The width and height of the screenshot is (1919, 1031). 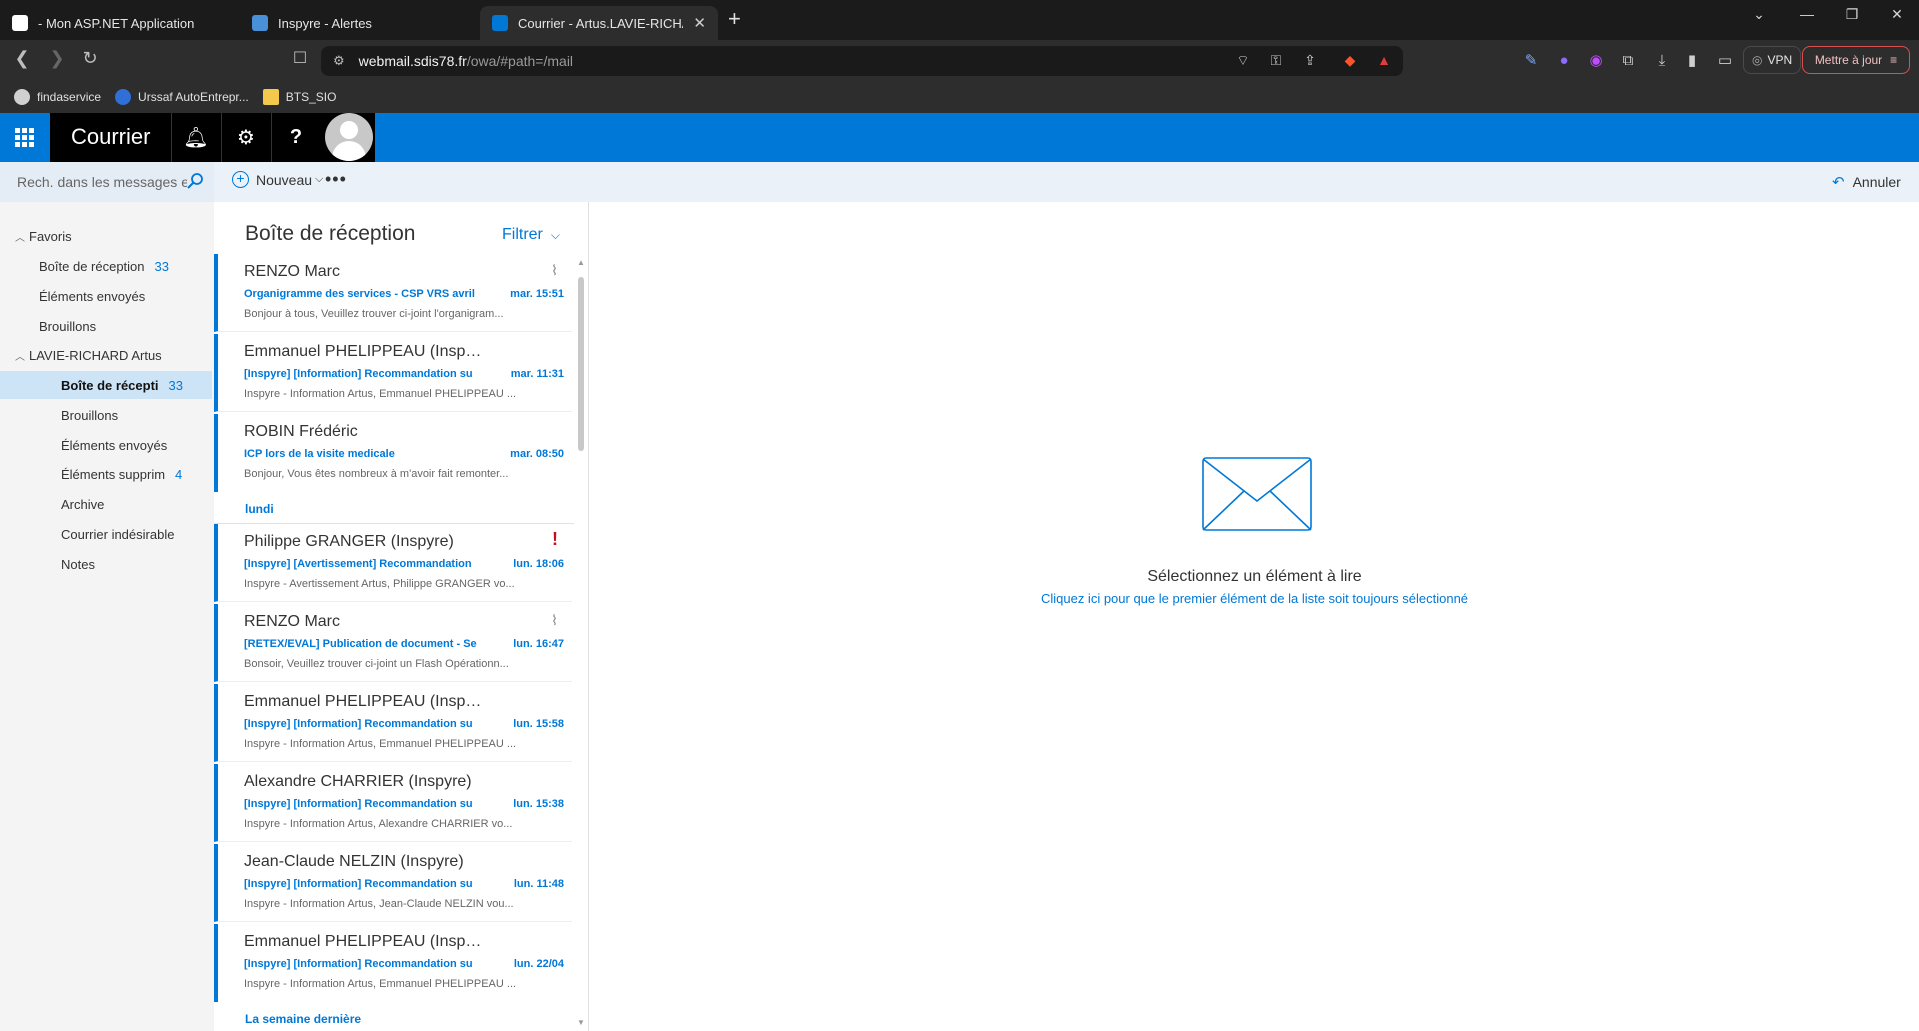 I want to click on site-info-icon: ⚙, so click(x=339, y=61).